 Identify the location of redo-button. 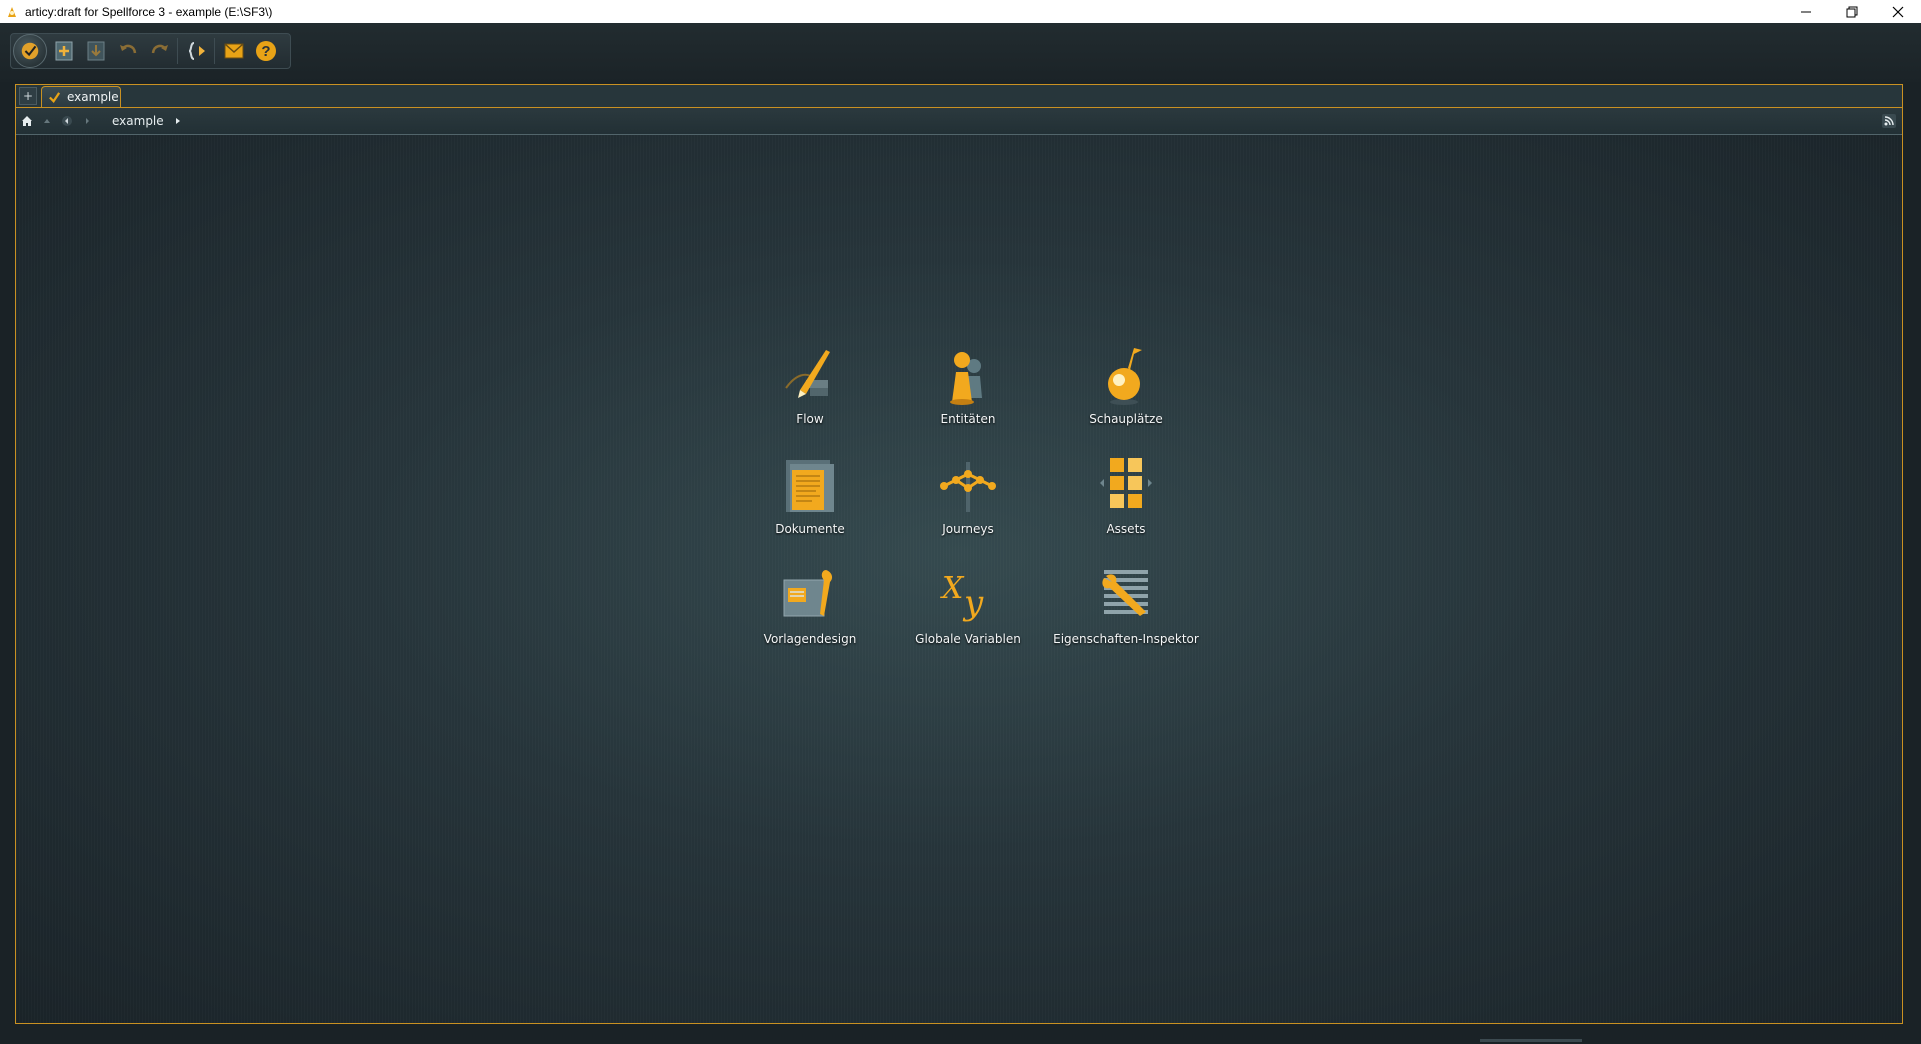
(160, 51).